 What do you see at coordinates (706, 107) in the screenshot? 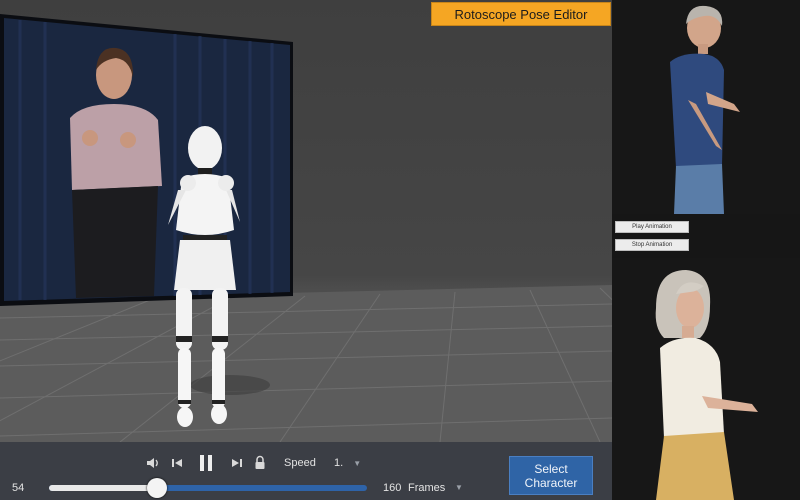
I see `male-character-preview` at bounding box center [706, 107].